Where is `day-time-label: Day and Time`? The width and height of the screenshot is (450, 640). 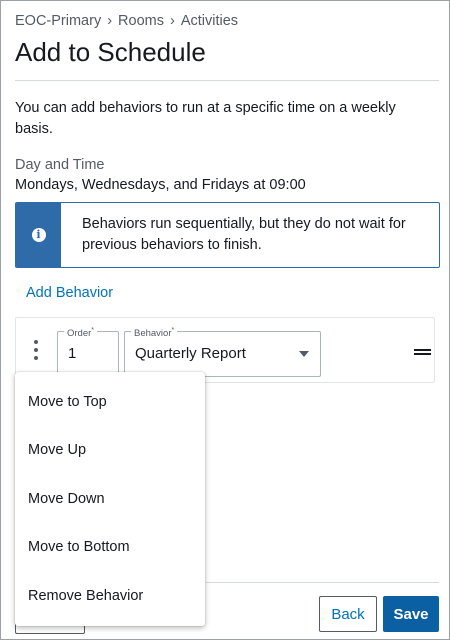 day-time-label: Day and Time is located at coordinates (60, 165).